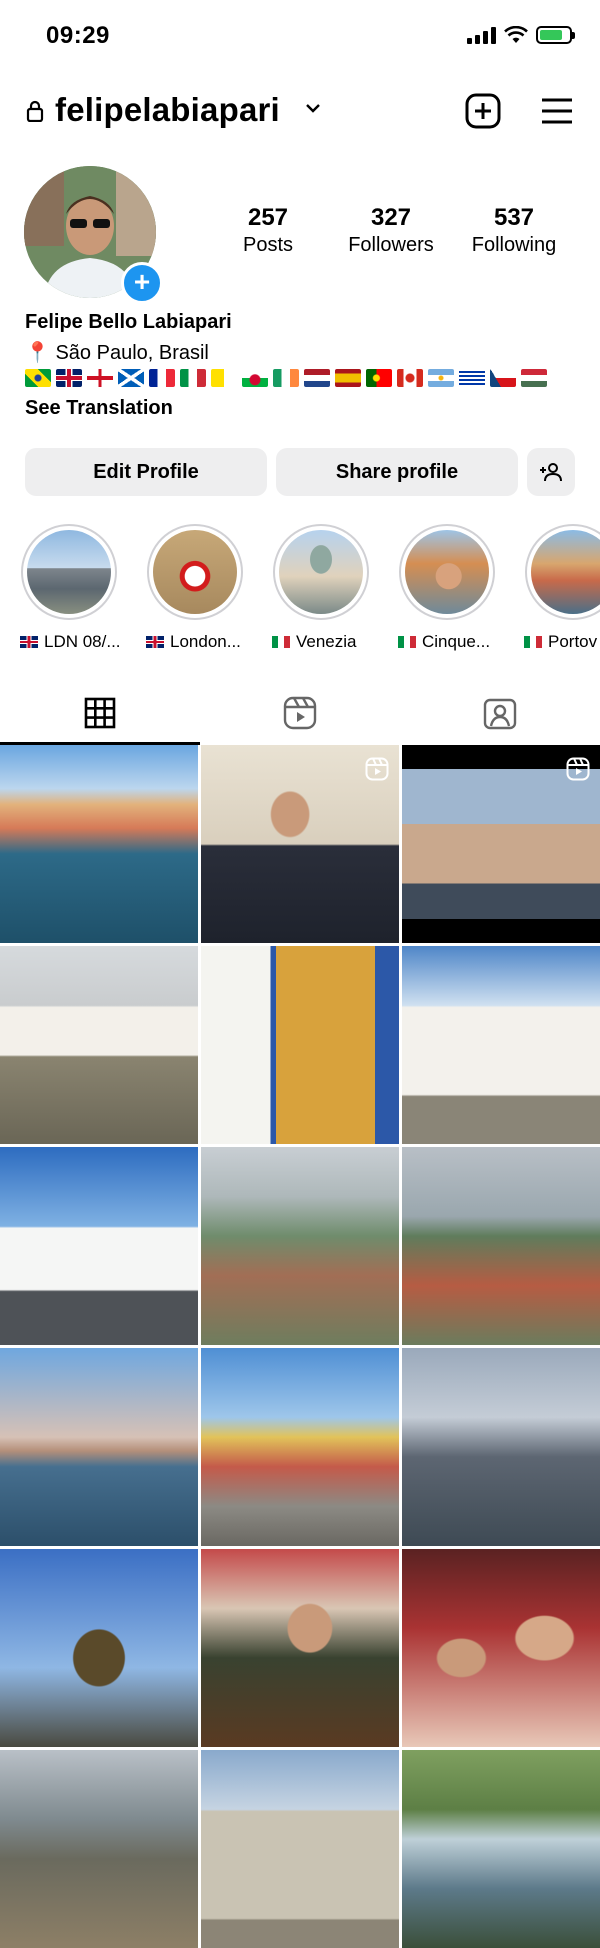  Describe the element at coordinates (410, 378) in the screenshot. I see `flag-canada-icon` at that location.